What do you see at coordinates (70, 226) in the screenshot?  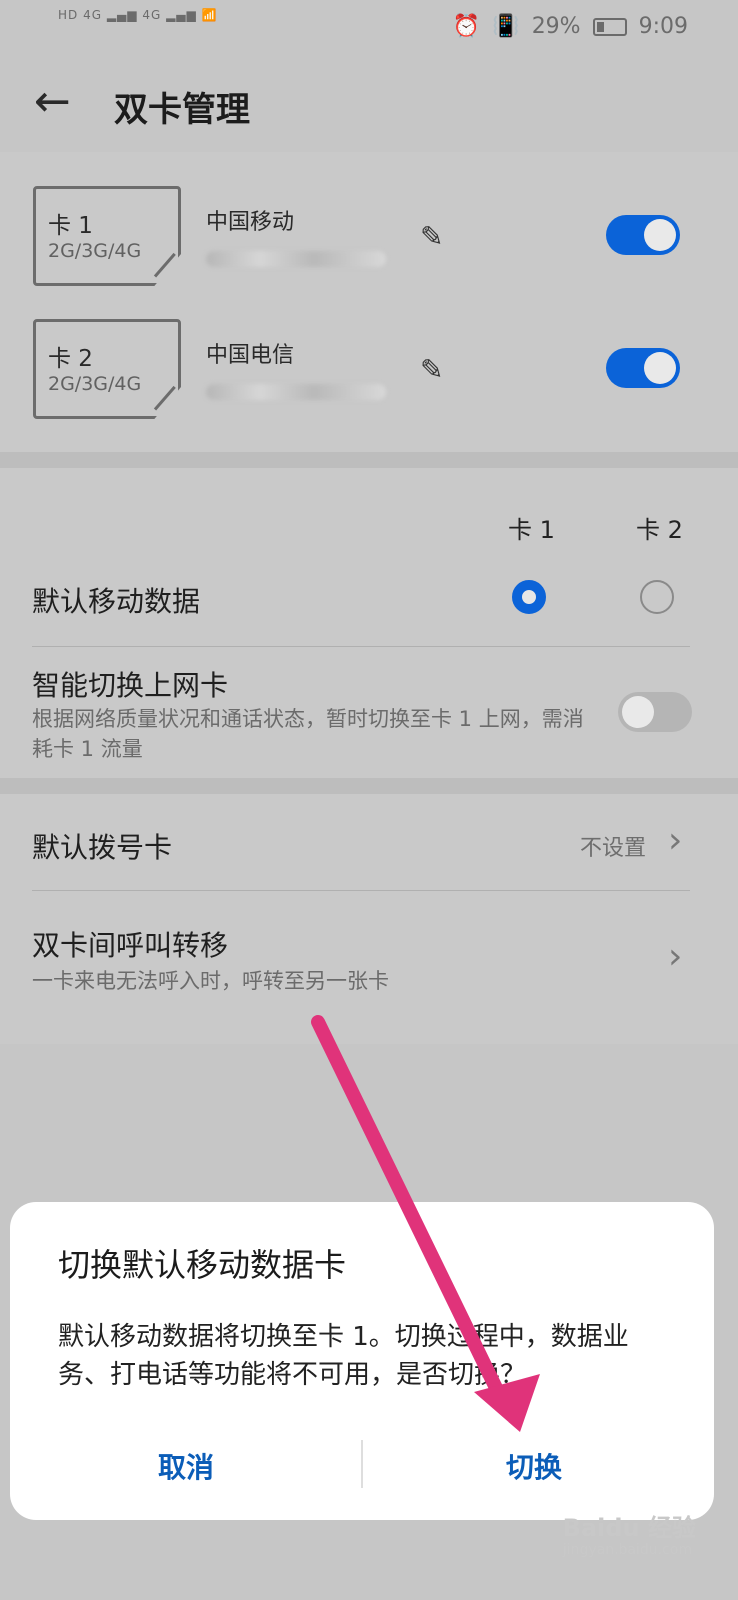 I see `sim-name-1: 卡 1` at bounding box center [70, 226].